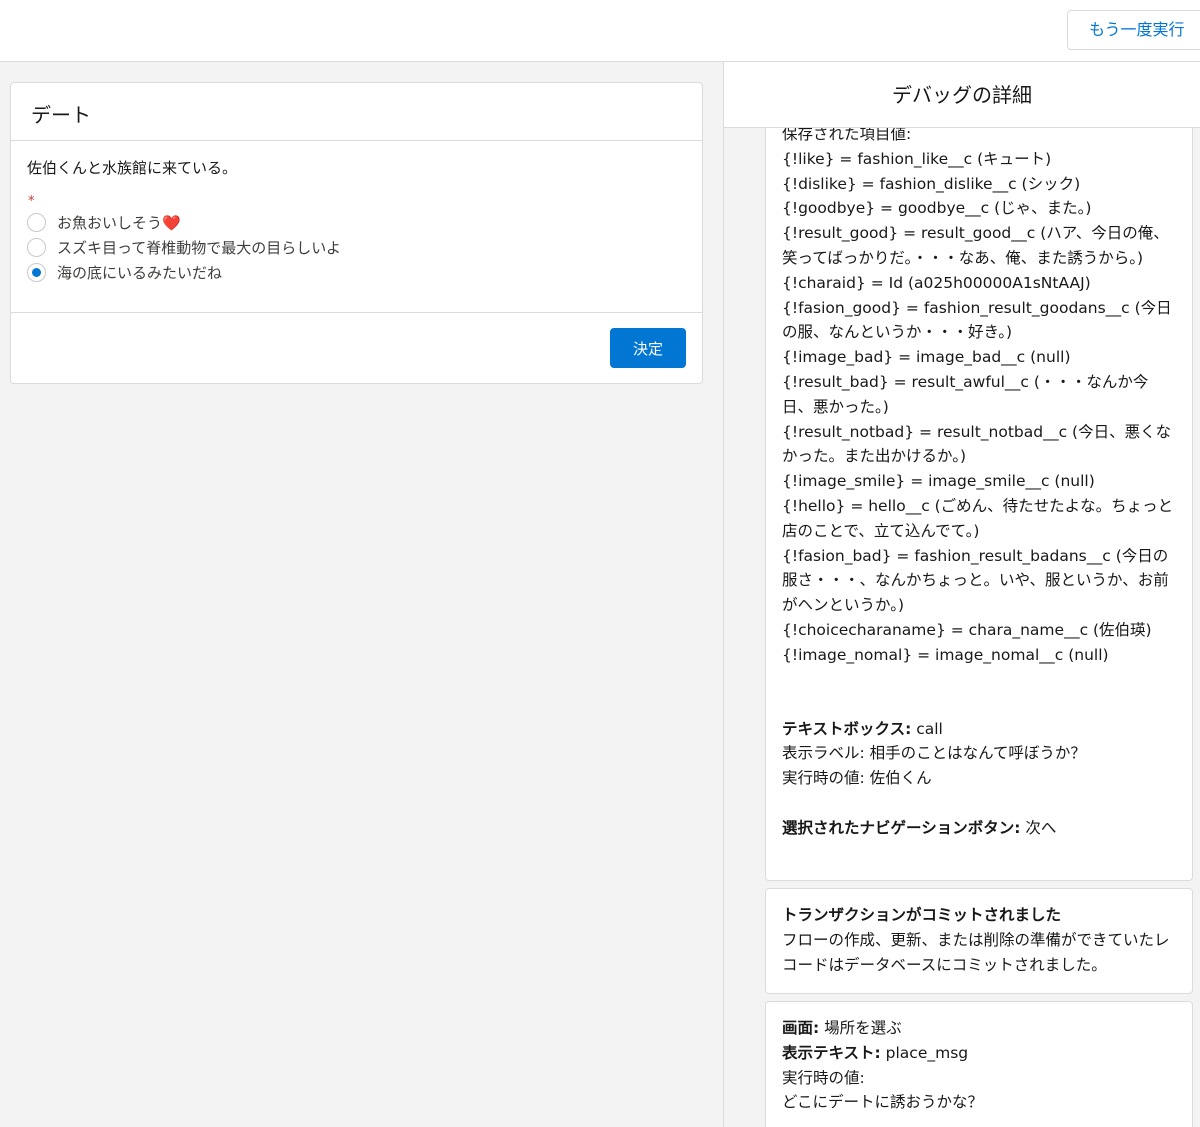 Image resolution: width=1200 pixels, height=1127 pixels. I want to click on radio-button-selected, so click(36, 272).